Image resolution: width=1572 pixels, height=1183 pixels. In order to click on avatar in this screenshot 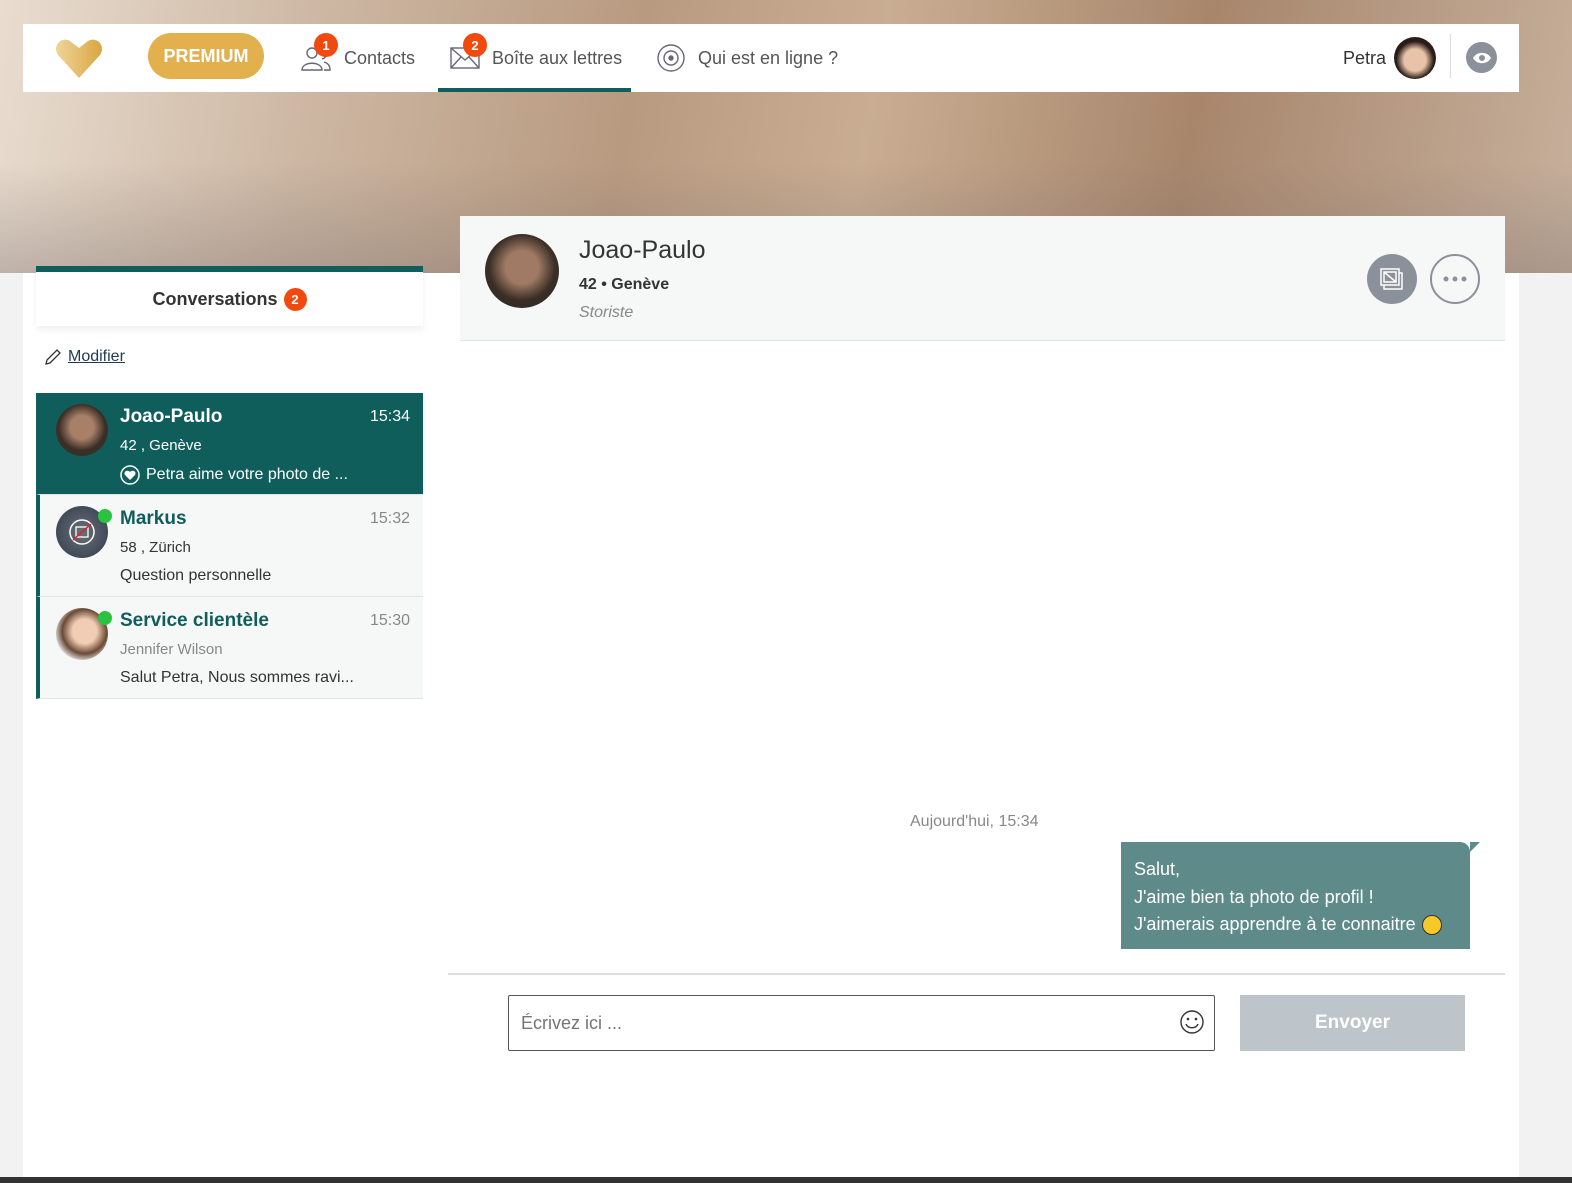, I will do `click(82, 430)`.